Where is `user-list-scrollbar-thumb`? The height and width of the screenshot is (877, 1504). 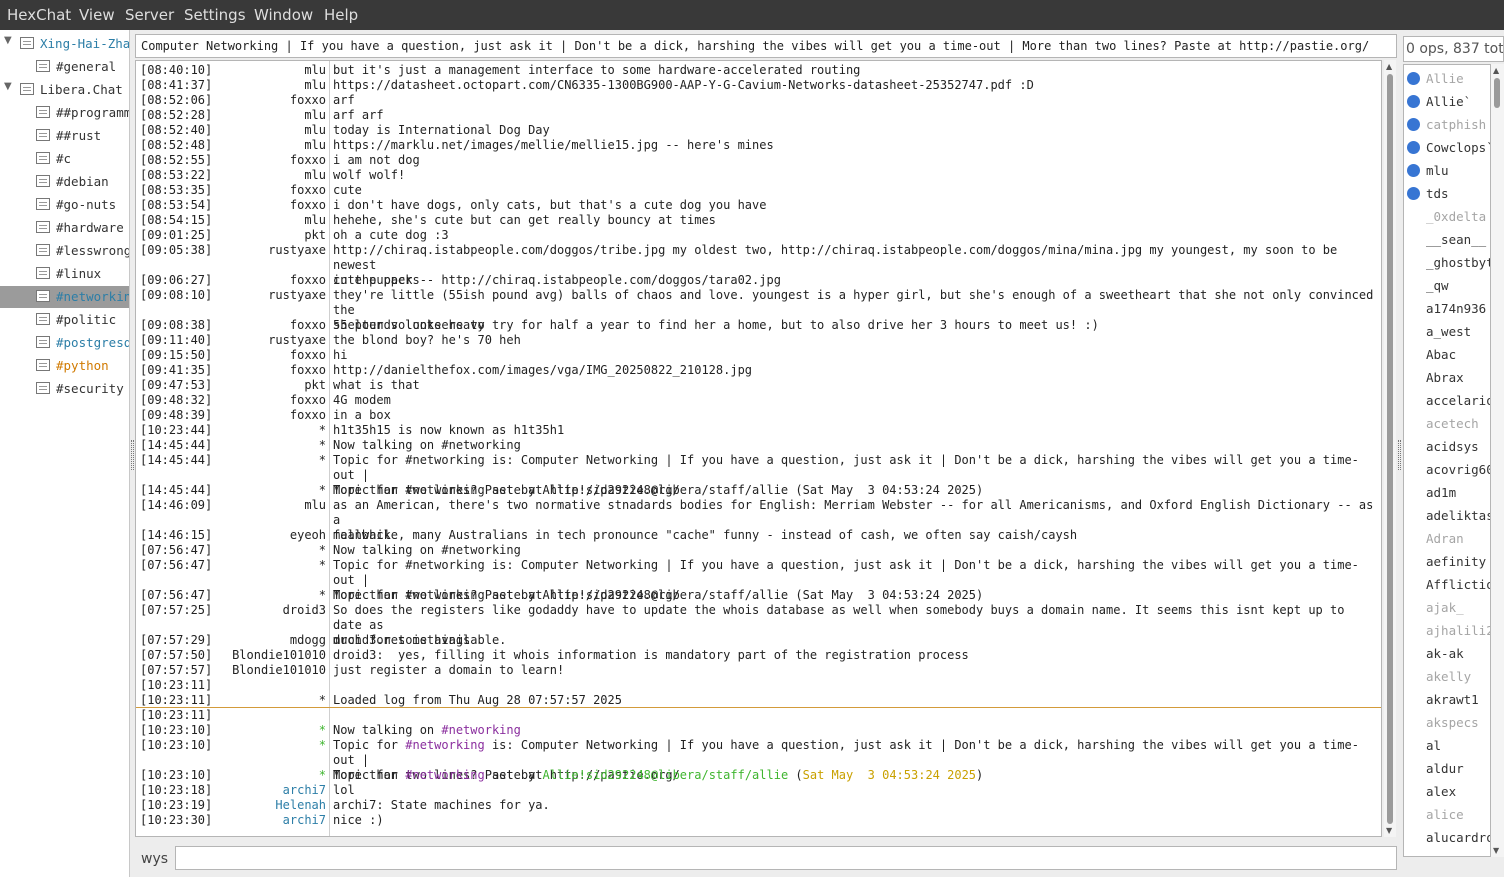
user-list-scrollbar-thumb is located at coordinates (1497, 93).